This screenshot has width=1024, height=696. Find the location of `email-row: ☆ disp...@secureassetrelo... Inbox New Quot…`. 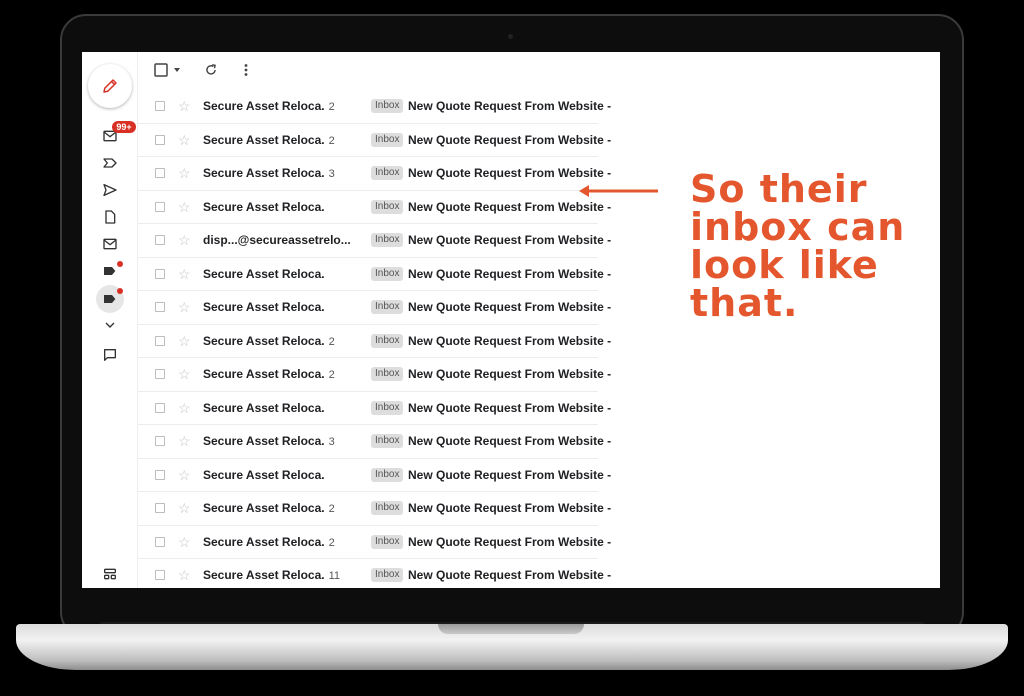

email-row: ☆ disp...@secureassetrelo... Inbox New Quot… is located at coordinates (374, 241).